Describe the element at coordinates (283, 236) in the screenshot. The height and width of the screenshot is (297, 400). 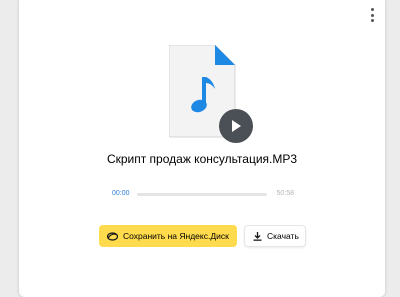
I see `download-button-label: Скачать` at that location.